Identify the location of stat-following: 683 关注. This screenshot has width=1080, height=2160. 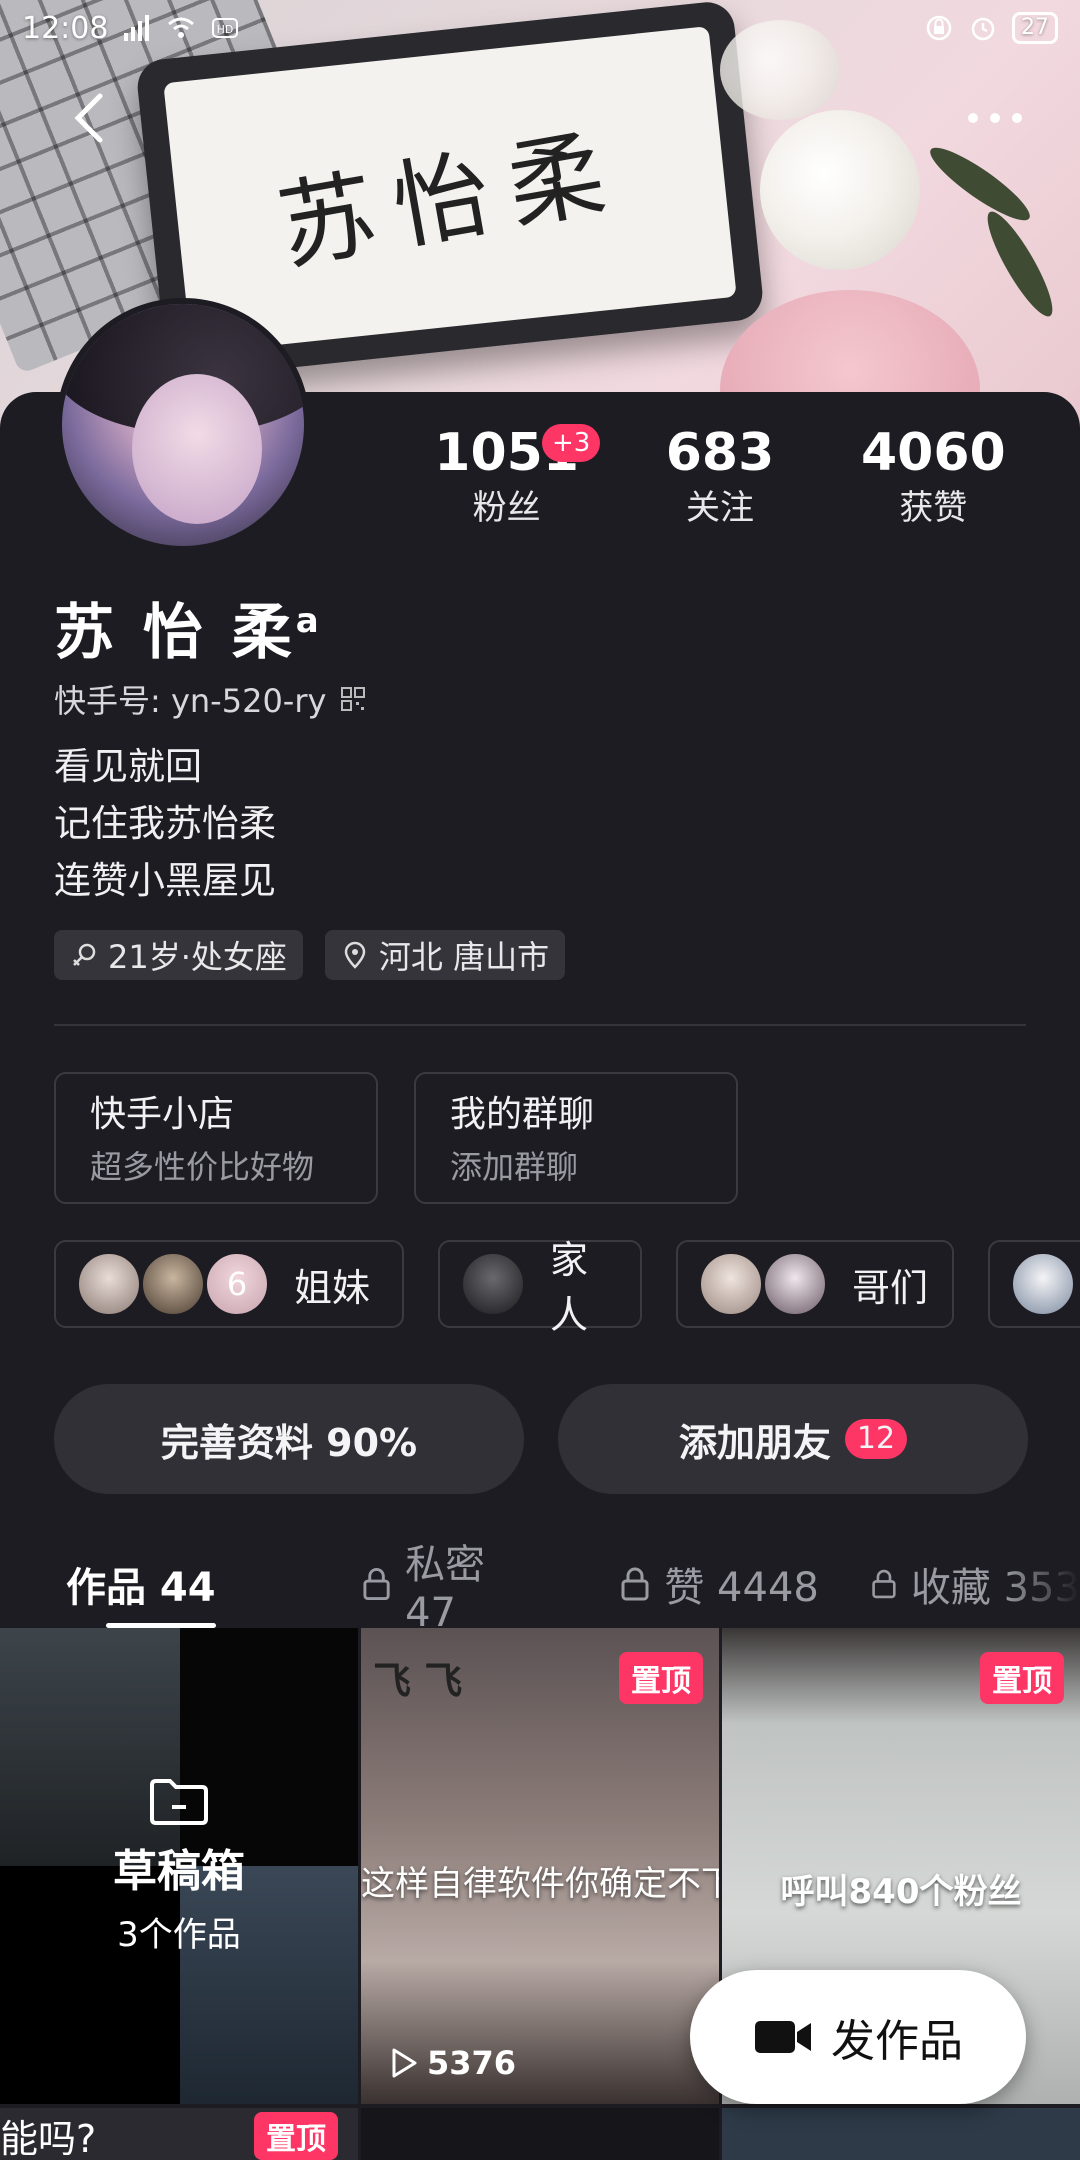
(719, 475).